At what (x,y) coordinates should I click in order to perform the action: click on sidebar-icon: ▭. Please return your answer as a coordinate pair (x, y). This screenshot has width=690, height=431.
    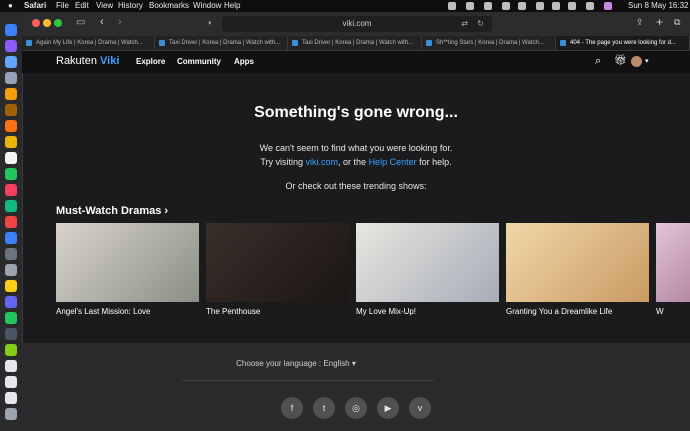
    Looking at the image, I should click on (80, 22).